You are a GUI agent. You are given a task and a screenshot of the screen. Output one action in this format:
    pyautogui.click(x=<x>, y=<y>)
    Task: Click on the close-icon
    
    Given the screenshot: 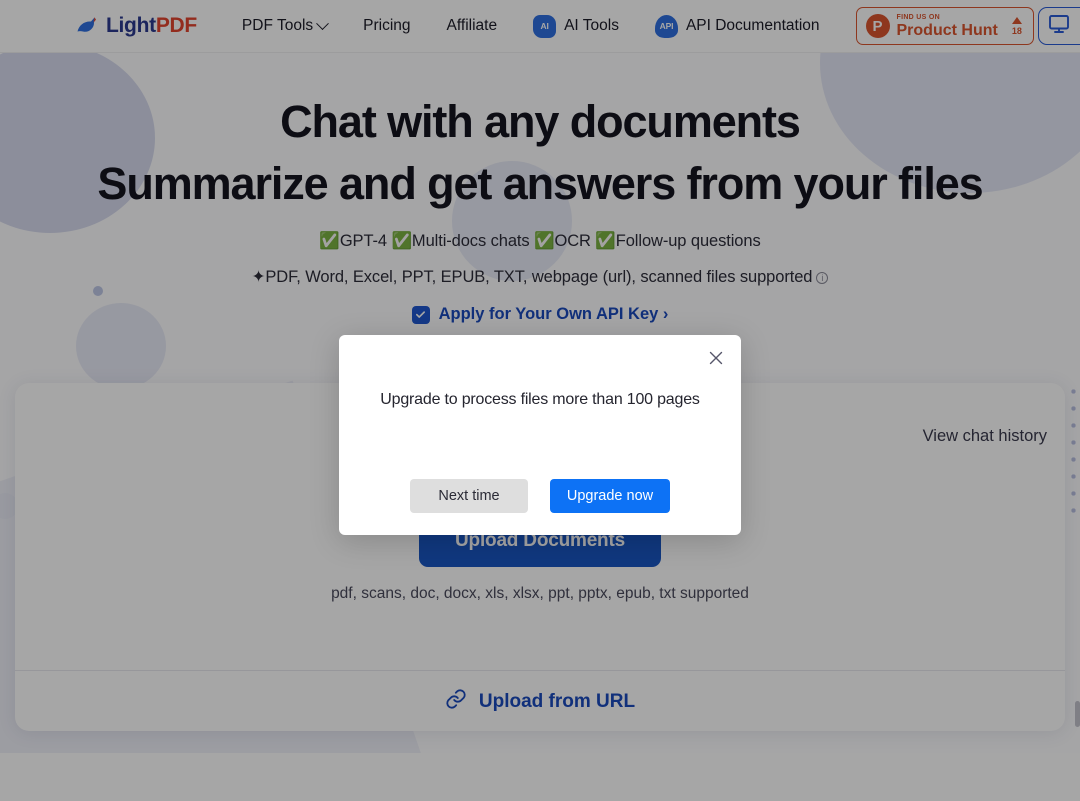 What is the action you would take?
    pyautogui.click(x=716, y=358)
    